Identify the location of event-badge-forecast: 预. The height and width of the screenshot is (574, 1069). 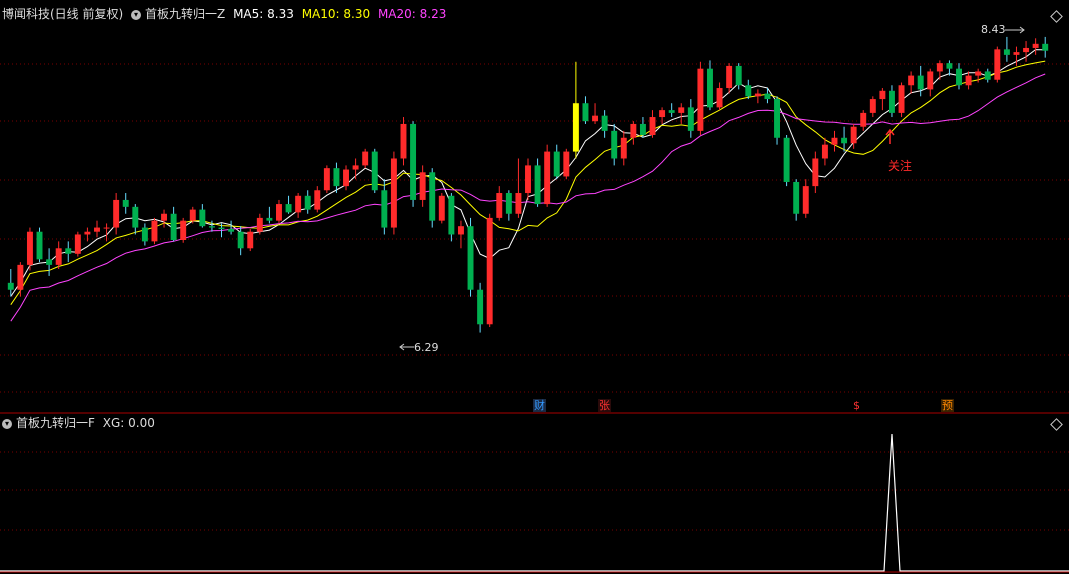
(947, 405).